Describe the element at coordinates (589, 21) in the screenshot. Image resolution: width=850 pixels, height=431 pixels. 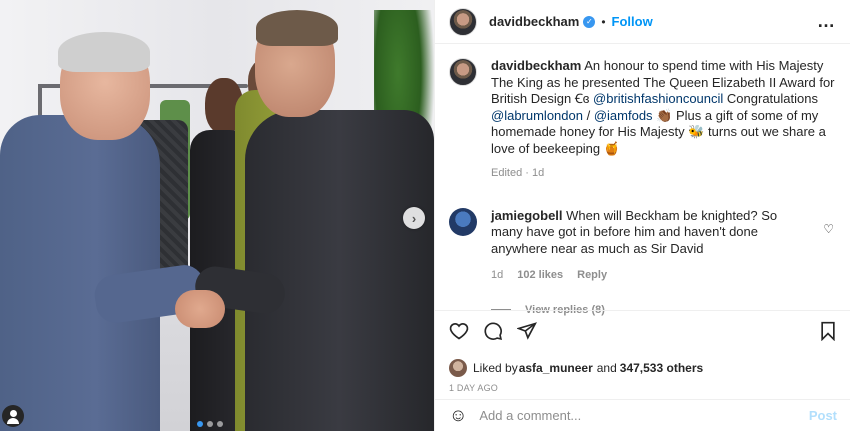
I see `verified-badge-icon: ✓` at that location.